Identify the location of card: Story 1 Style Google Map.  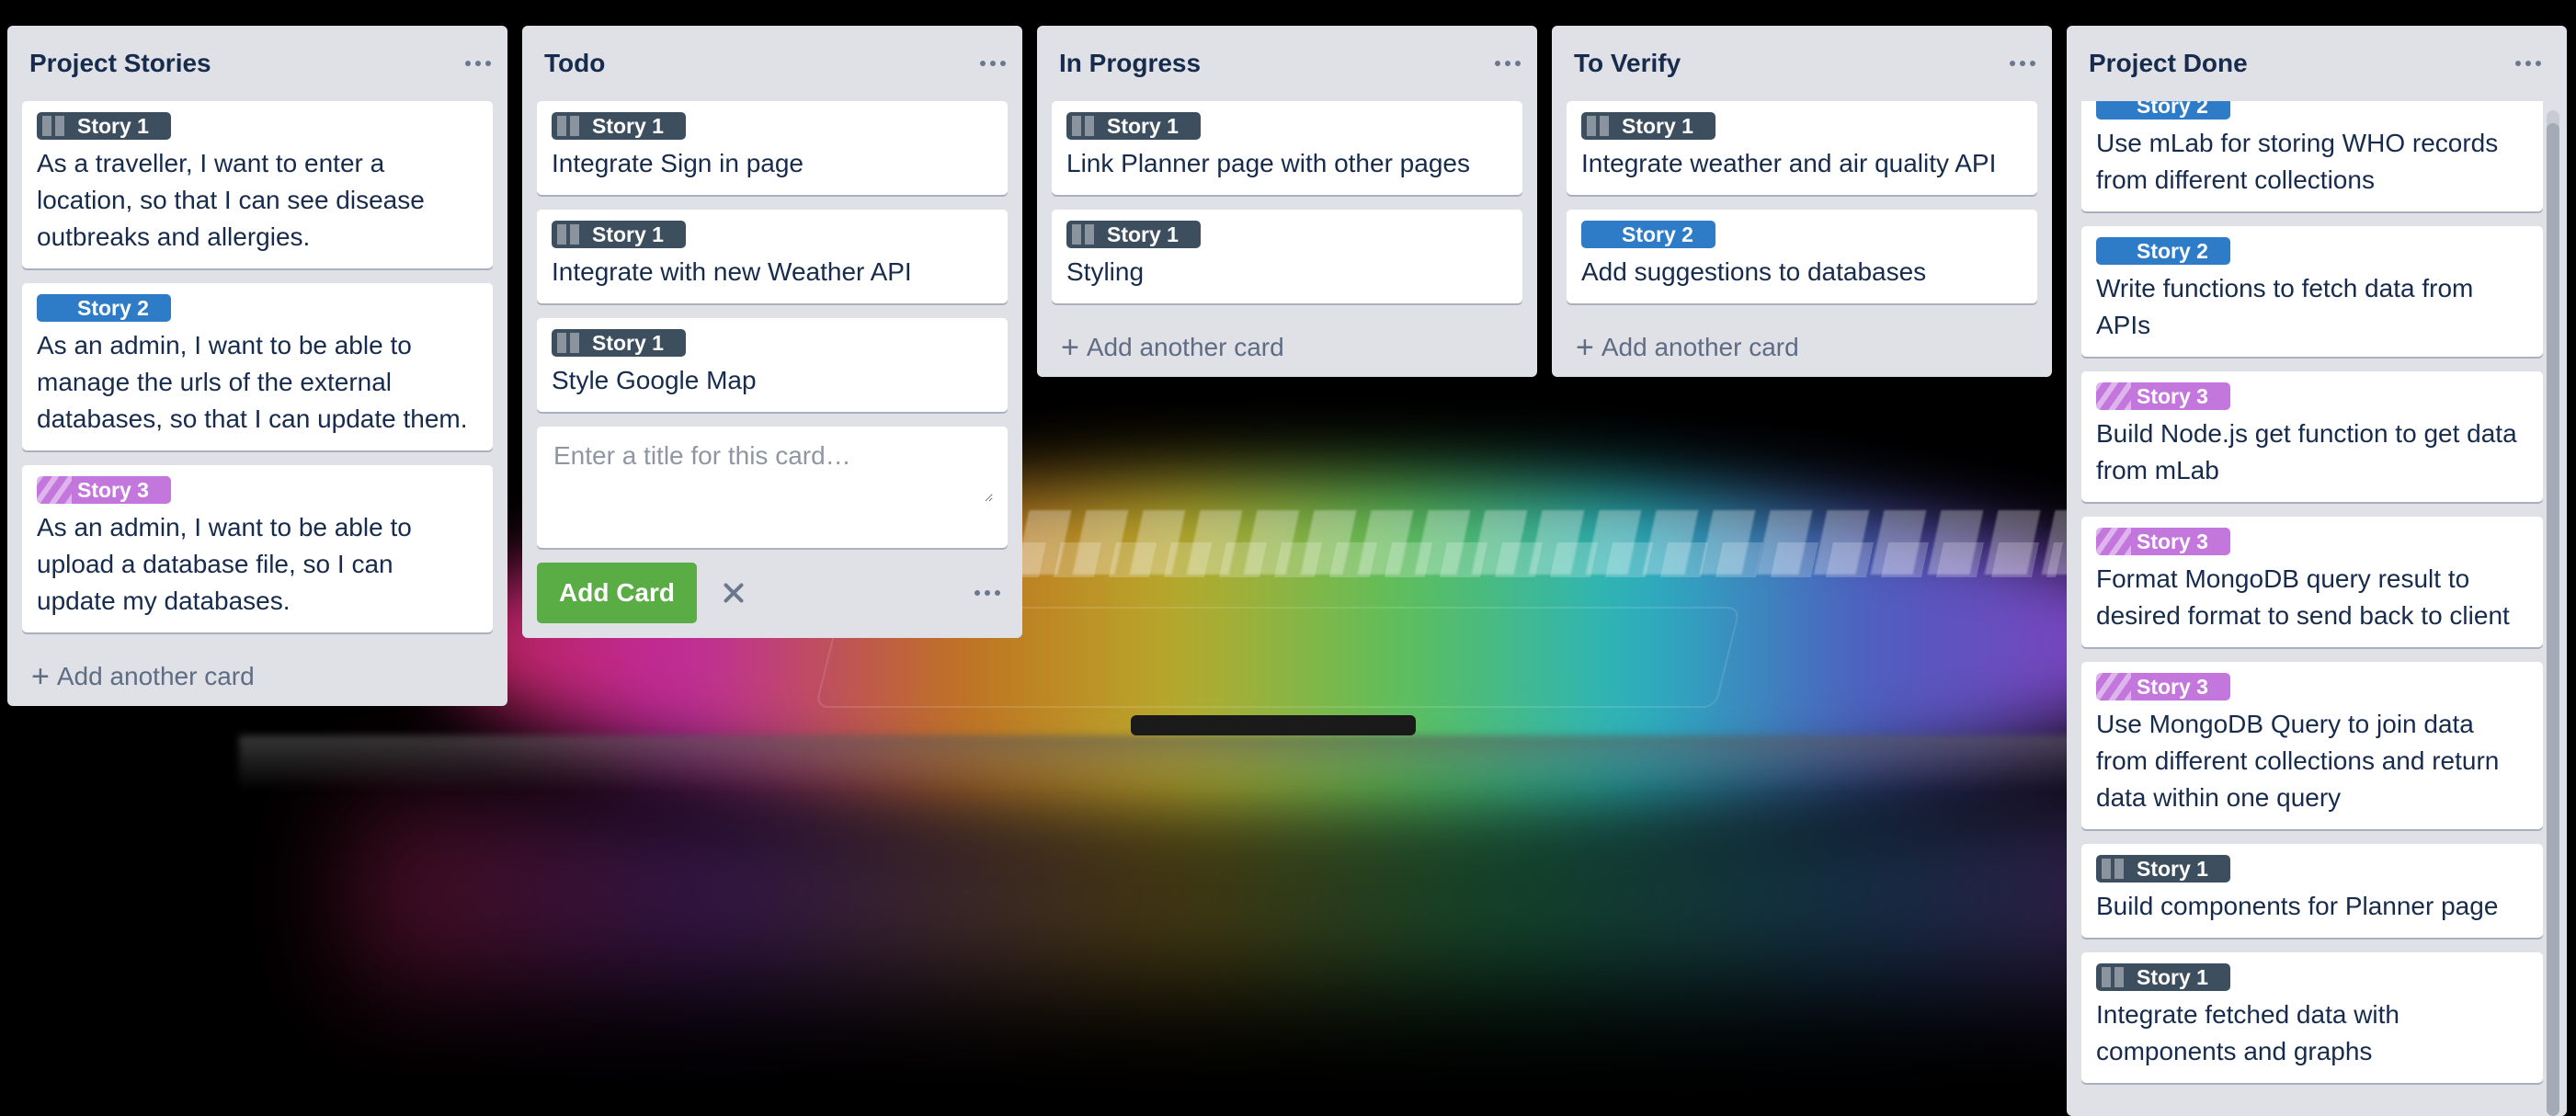
(772, 365).